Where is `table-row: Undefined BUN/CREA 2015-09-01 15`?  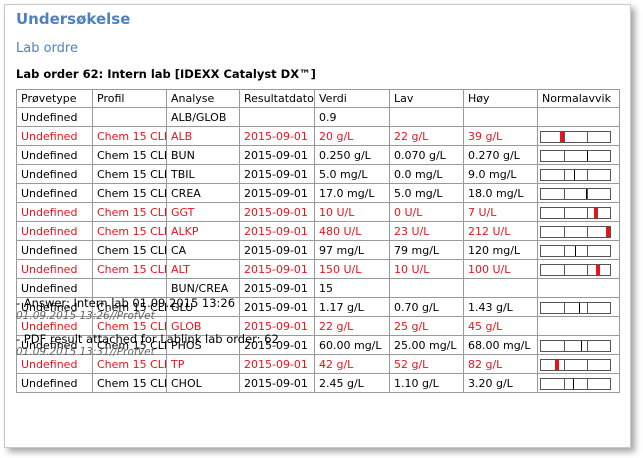 table-row: Undefined BUN/CREA 2015-09-01 15 is located at coordinates (318, 288).